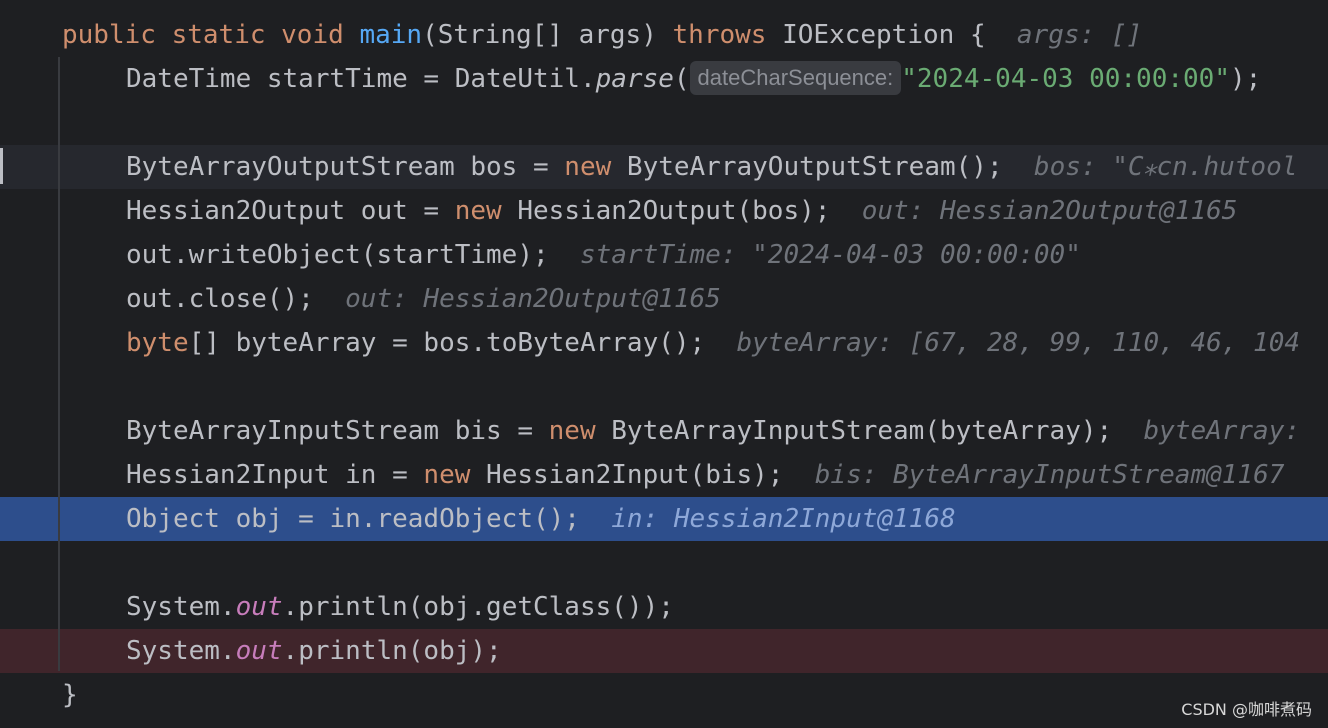 The image size is (1328, 728). Describe the element at coordinates (447, 343) in the screenshot. I see `code-text: [] byteArray = bos.toByteArray();` at that location.